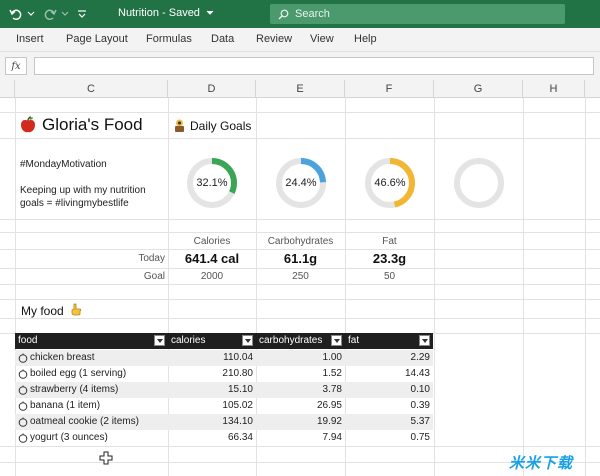 The height and width of the screenshot is (476, 600). What do you see at coordinates (210, 13) in the screenshot?
I see `title-dropdown-icon` at bounding box center [210, 13].